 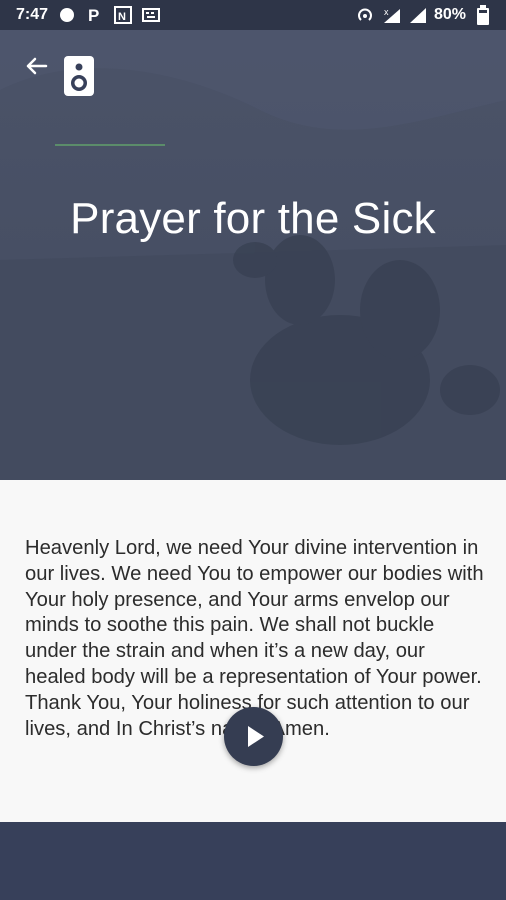 I want to click on svg-text: x, so click(x=386, y=12).